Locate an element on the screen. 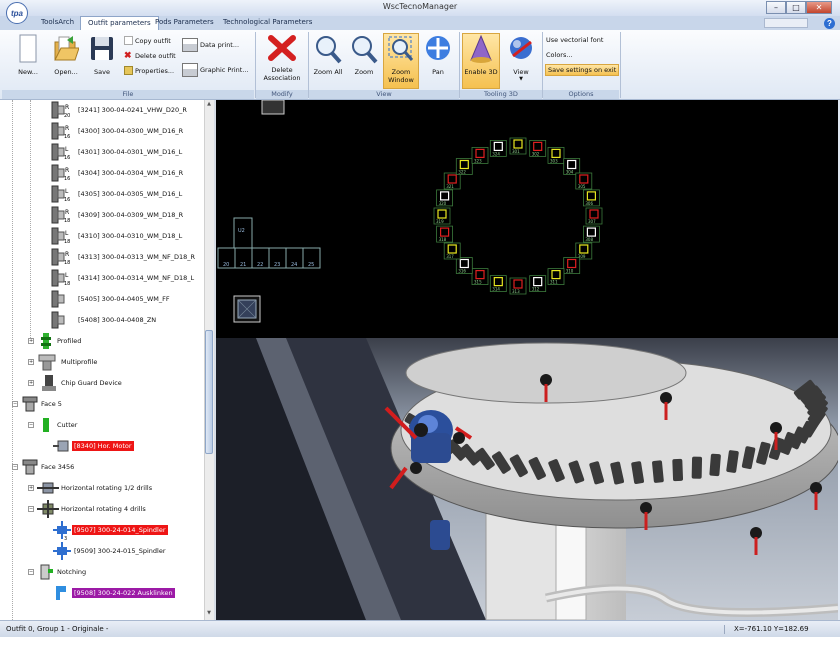 The width and height of the screenshot is (840, 657). tree-item-label: [4310] 300-04-0310_WM_D18_L is located at coordinates (130, 236).